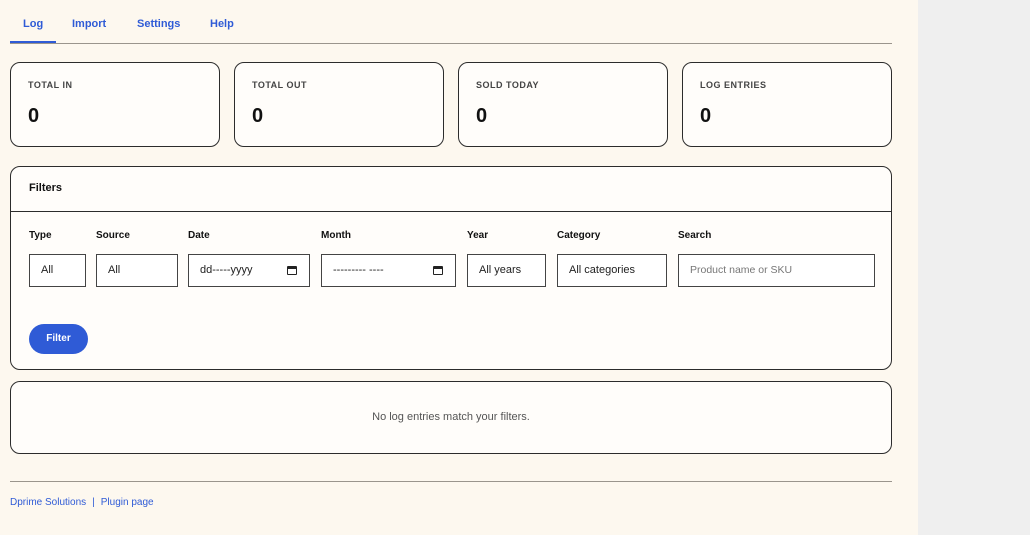  What do you see at coordinates (199, 235) in the screenshot?
I see `date-label: Date` at bounding box center [199, 235].